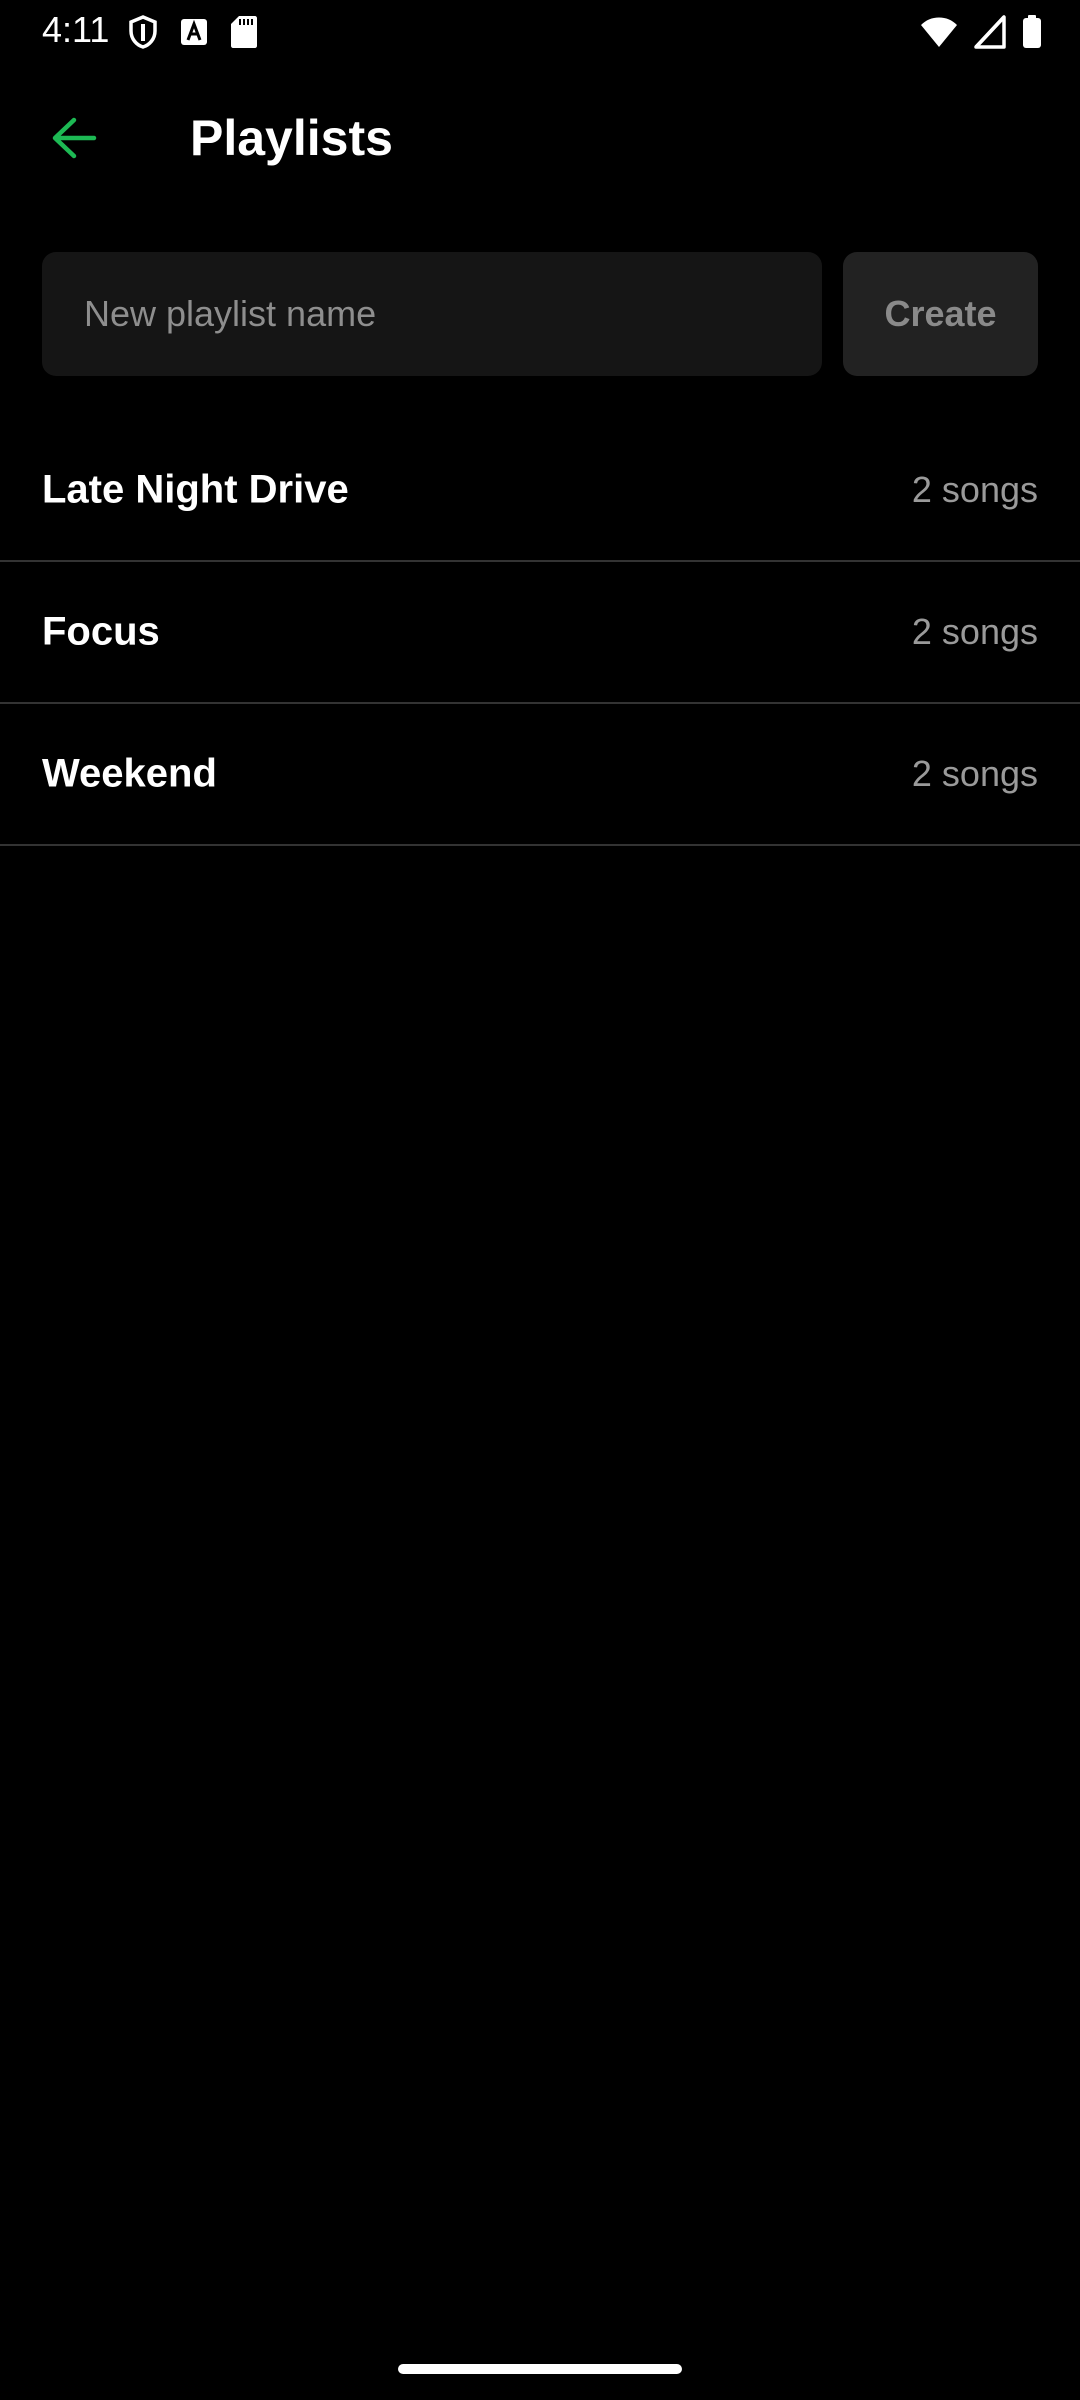 This screenshot has width=1080, height=2400. What do you see at coordinates (939, 32) in the screenshot?
I see `wifi-icon` at bounding box center [939, 32].